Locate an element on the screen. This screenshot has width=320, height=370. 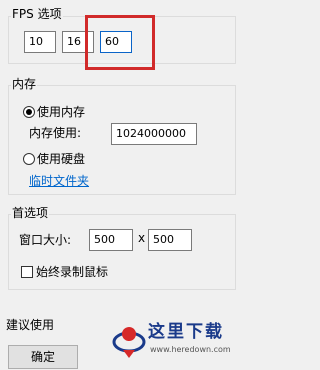
use-memory-label: 使用内存 is located at coordinates (61, 112).